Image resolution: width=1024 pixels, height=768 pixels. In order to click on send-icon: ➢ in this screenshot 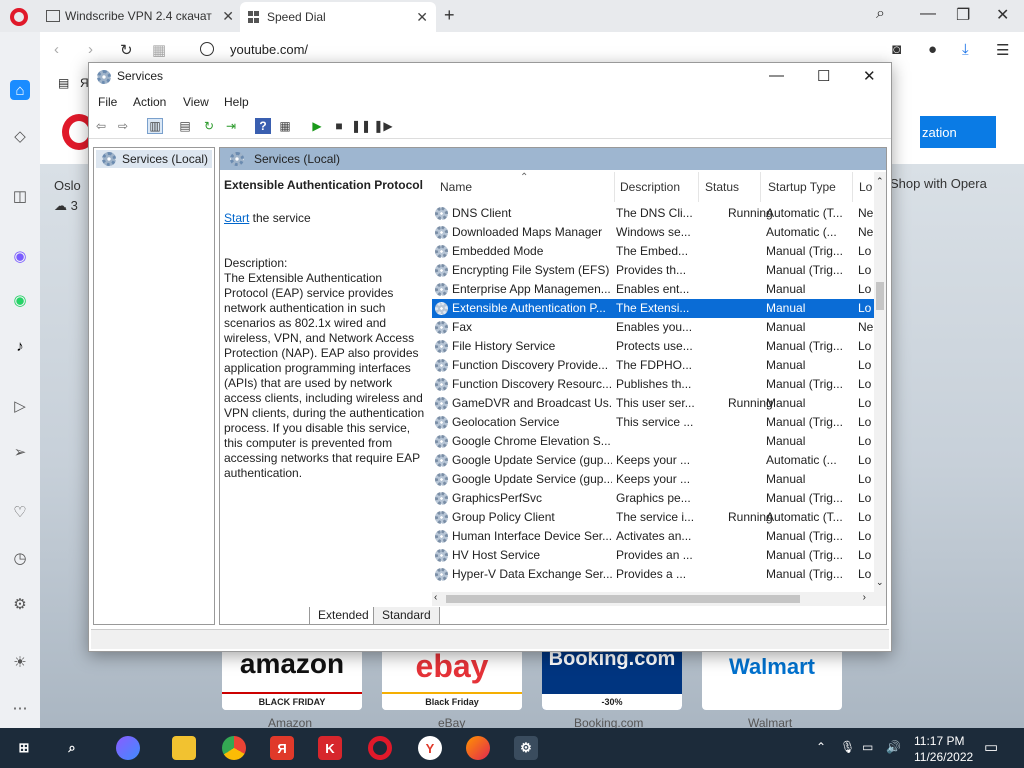, I will do `click(20, 452)`.